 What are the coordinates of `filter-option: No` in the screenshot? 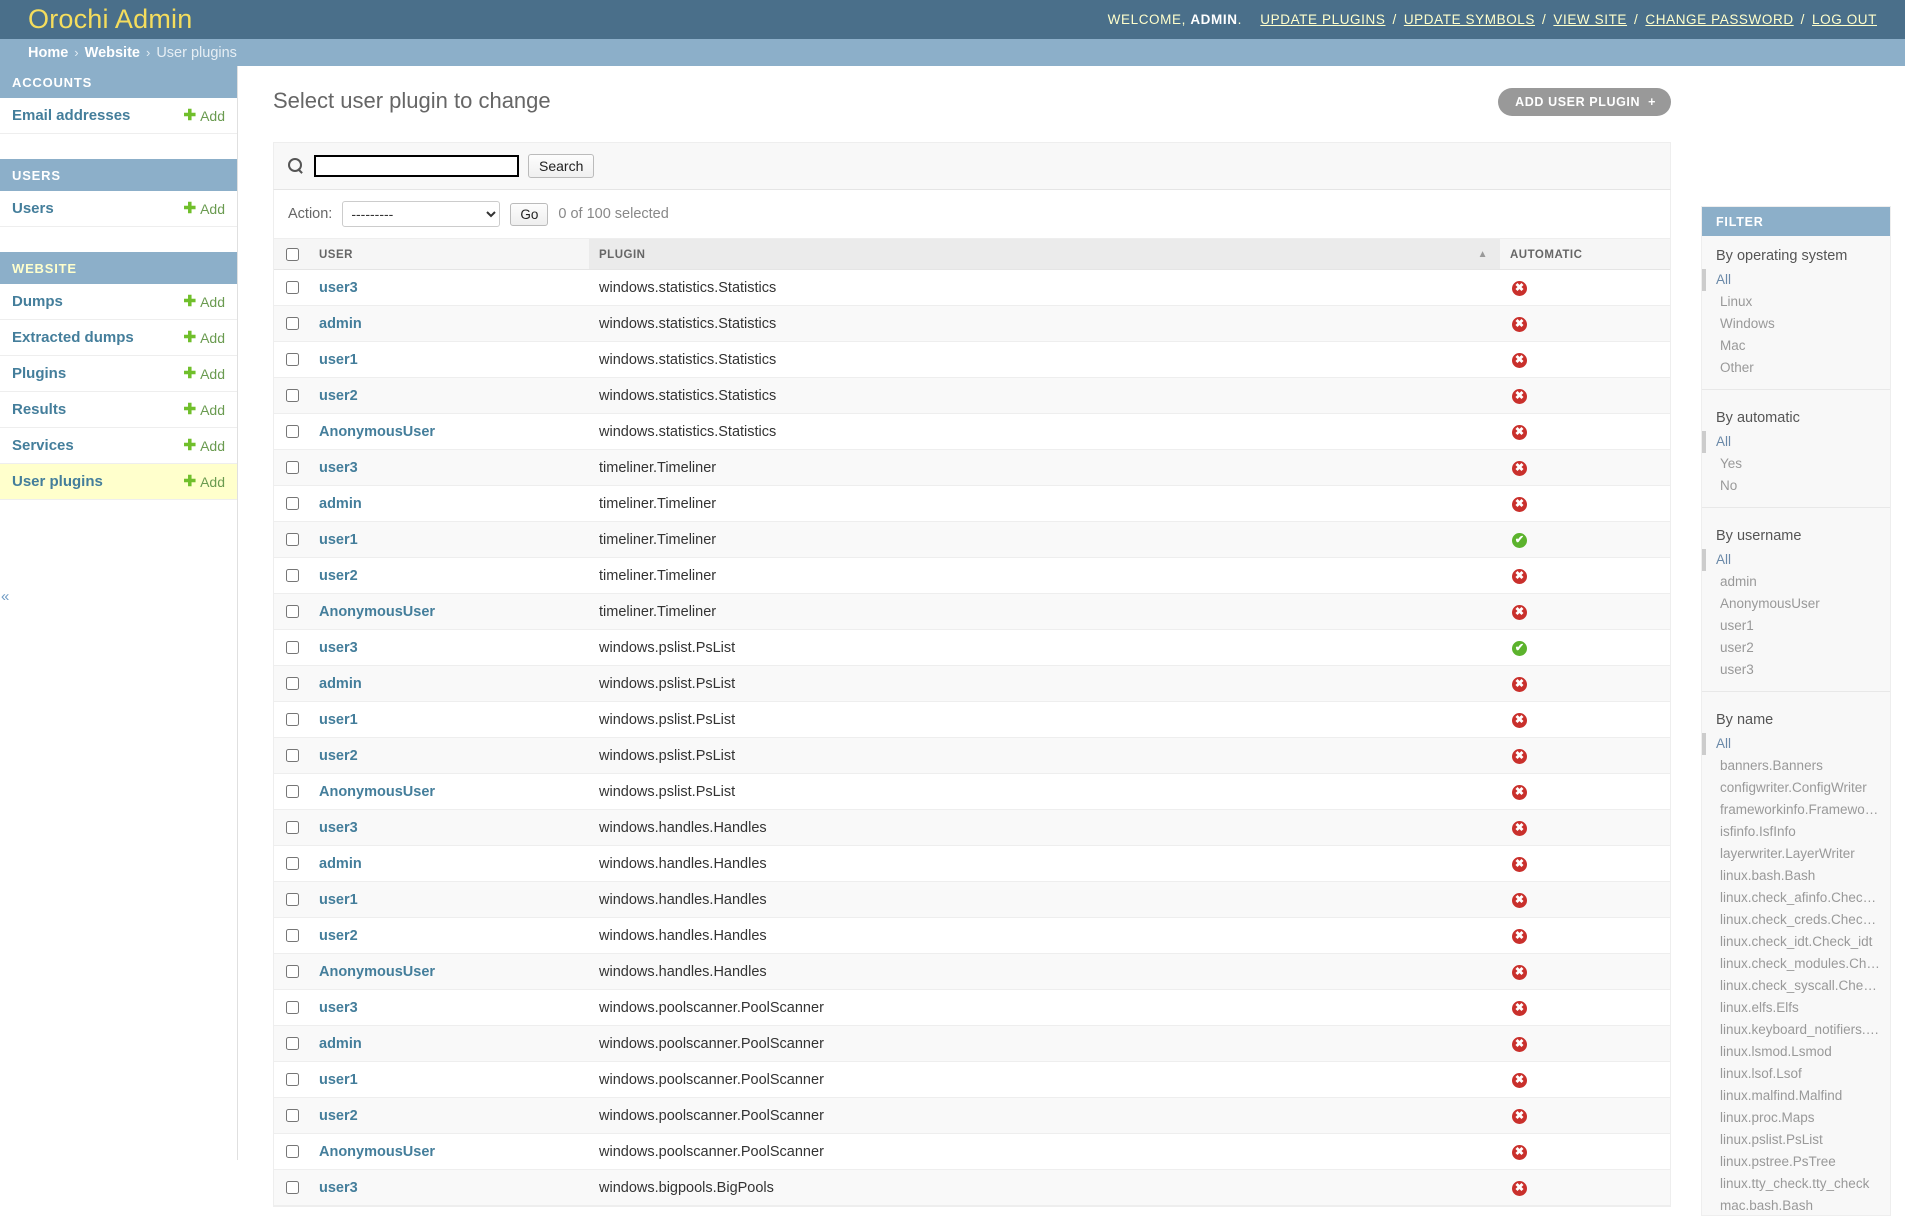 It's located at (1796, 486).